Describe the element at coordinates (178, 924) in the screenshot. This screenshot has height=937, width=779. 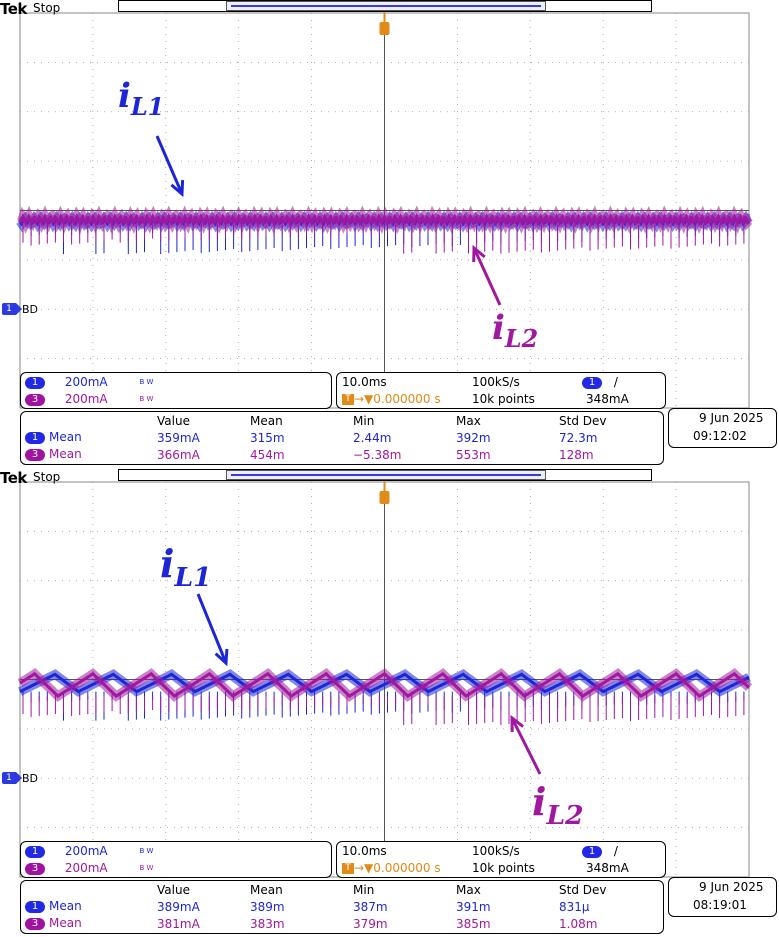
I see `meas-ch3-value: 381mA` at that location.